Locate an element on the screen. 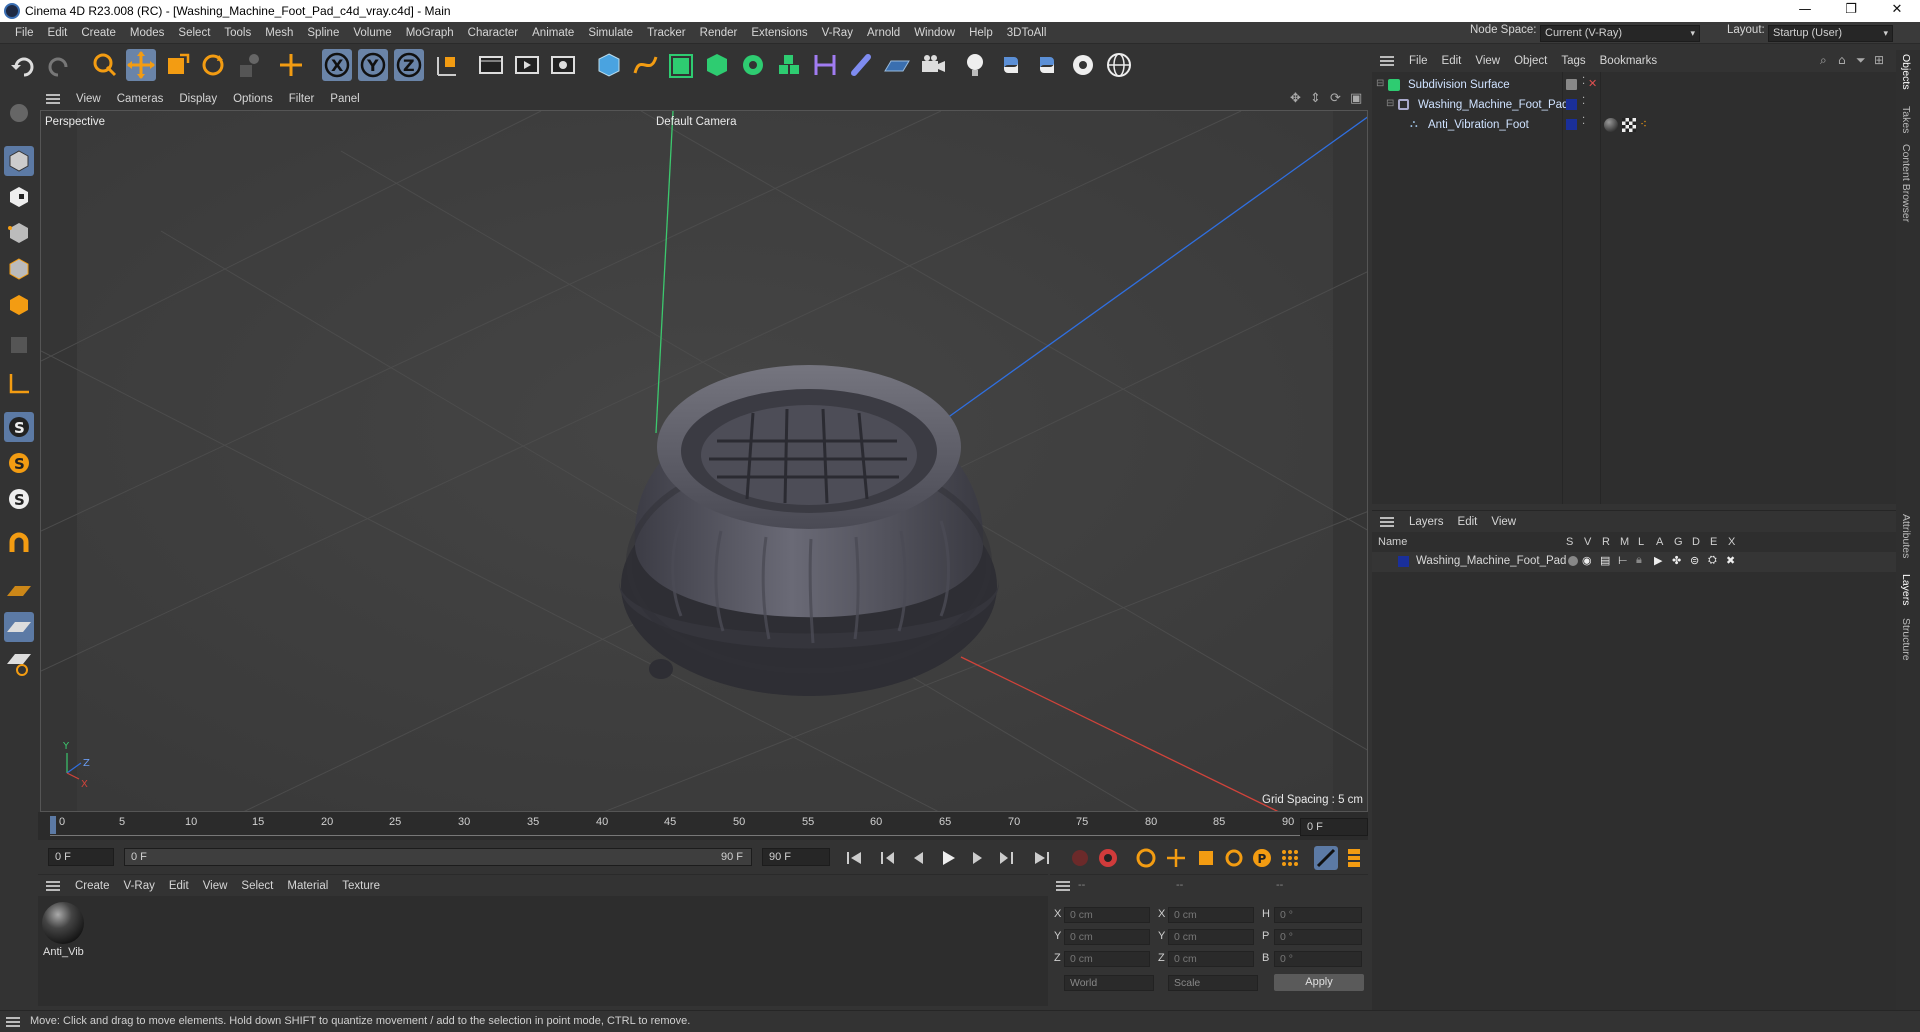 The height and width of the screenshot is (1032, 1920). light-icon is located at coordinates (975, 65).